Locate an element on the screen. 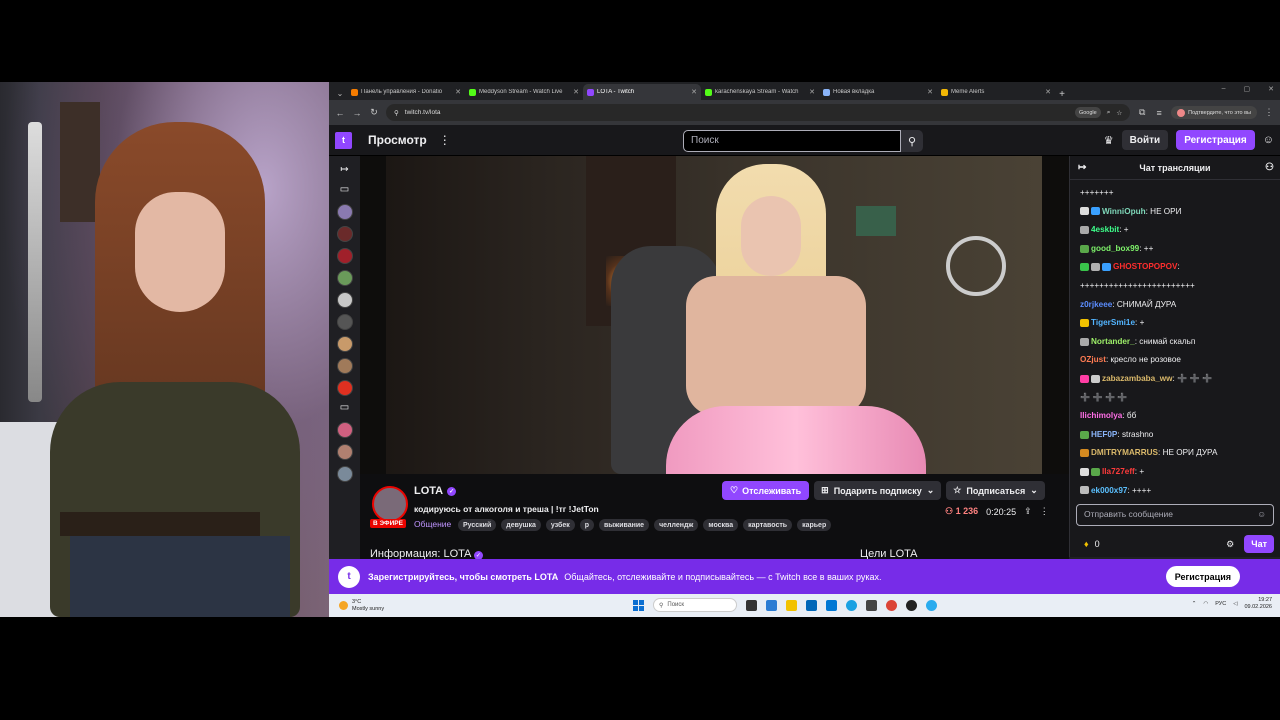 The width and height of the screenshot is (1280, 720). maximize-icon: ▢ is located at coordinates (1247, 89).